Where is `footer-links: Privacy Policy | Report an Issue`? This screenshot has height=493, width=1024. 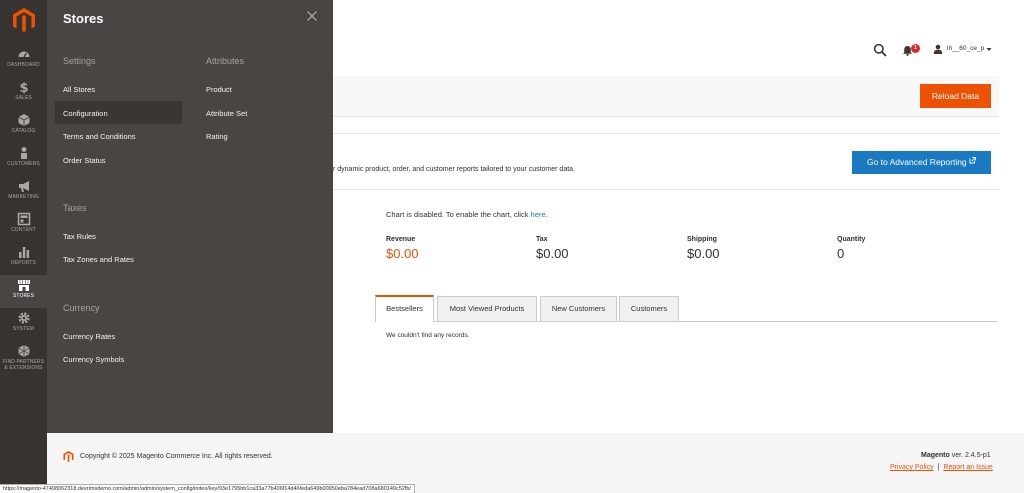
footer-links: Privacy Policy | Report an Issue is located at coordinates (941, 467).